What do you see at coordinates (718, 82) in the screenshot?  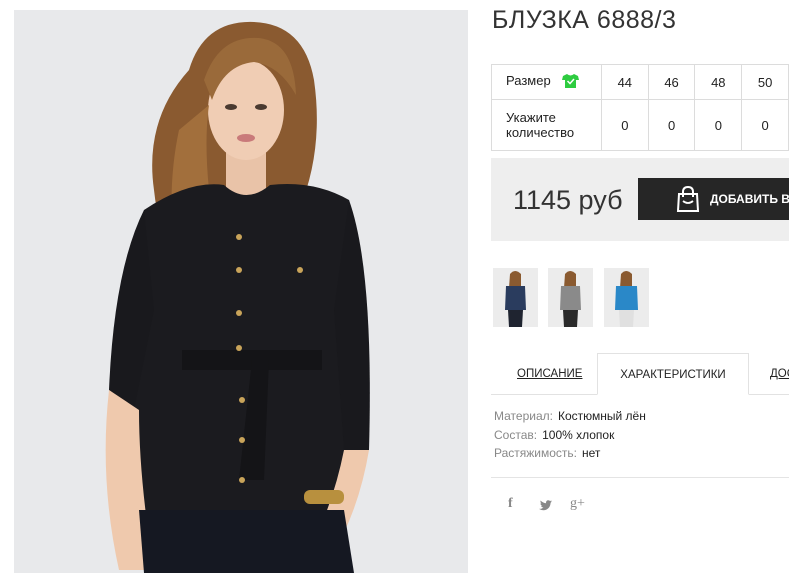 I see `size-48: 48` at bounding box center [718, 82].